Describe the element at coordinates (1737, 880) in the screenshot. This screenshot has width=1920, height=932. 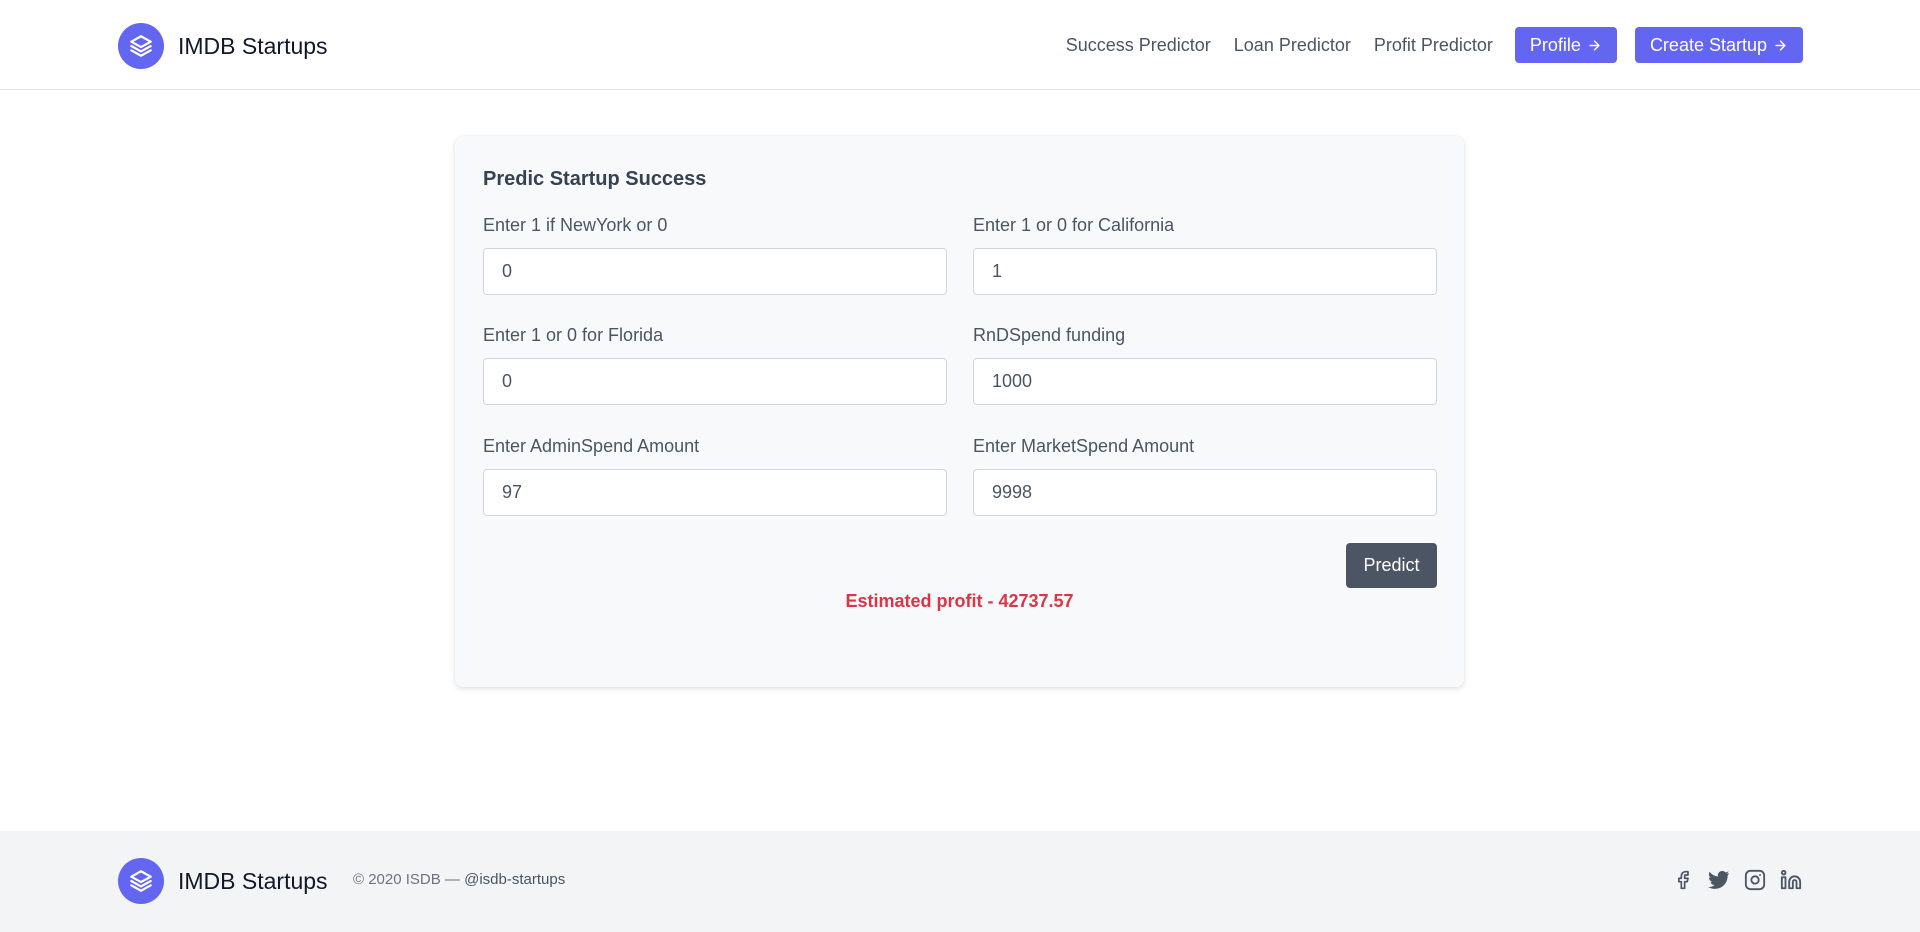
I see `social-links` at that location.